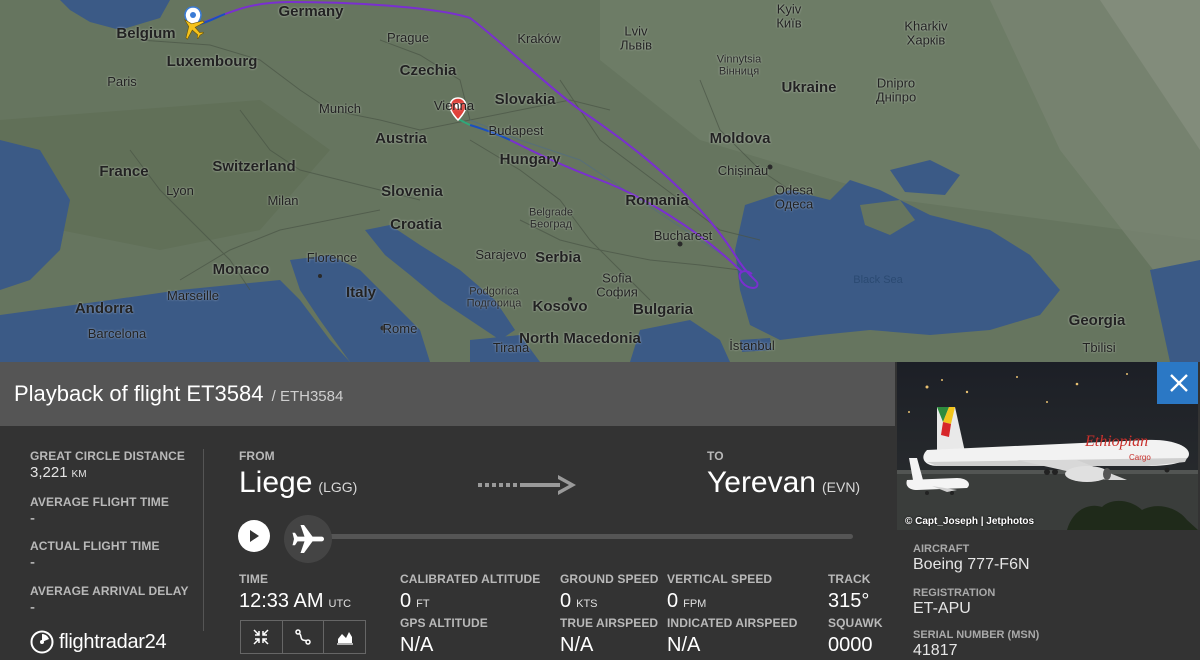 This screenshot has height=660, width=1200. What do you see at coordinates (577, 645) in the screenshot?
I see `true-airspeed-value: N/A` at bounding box center [577, 645].